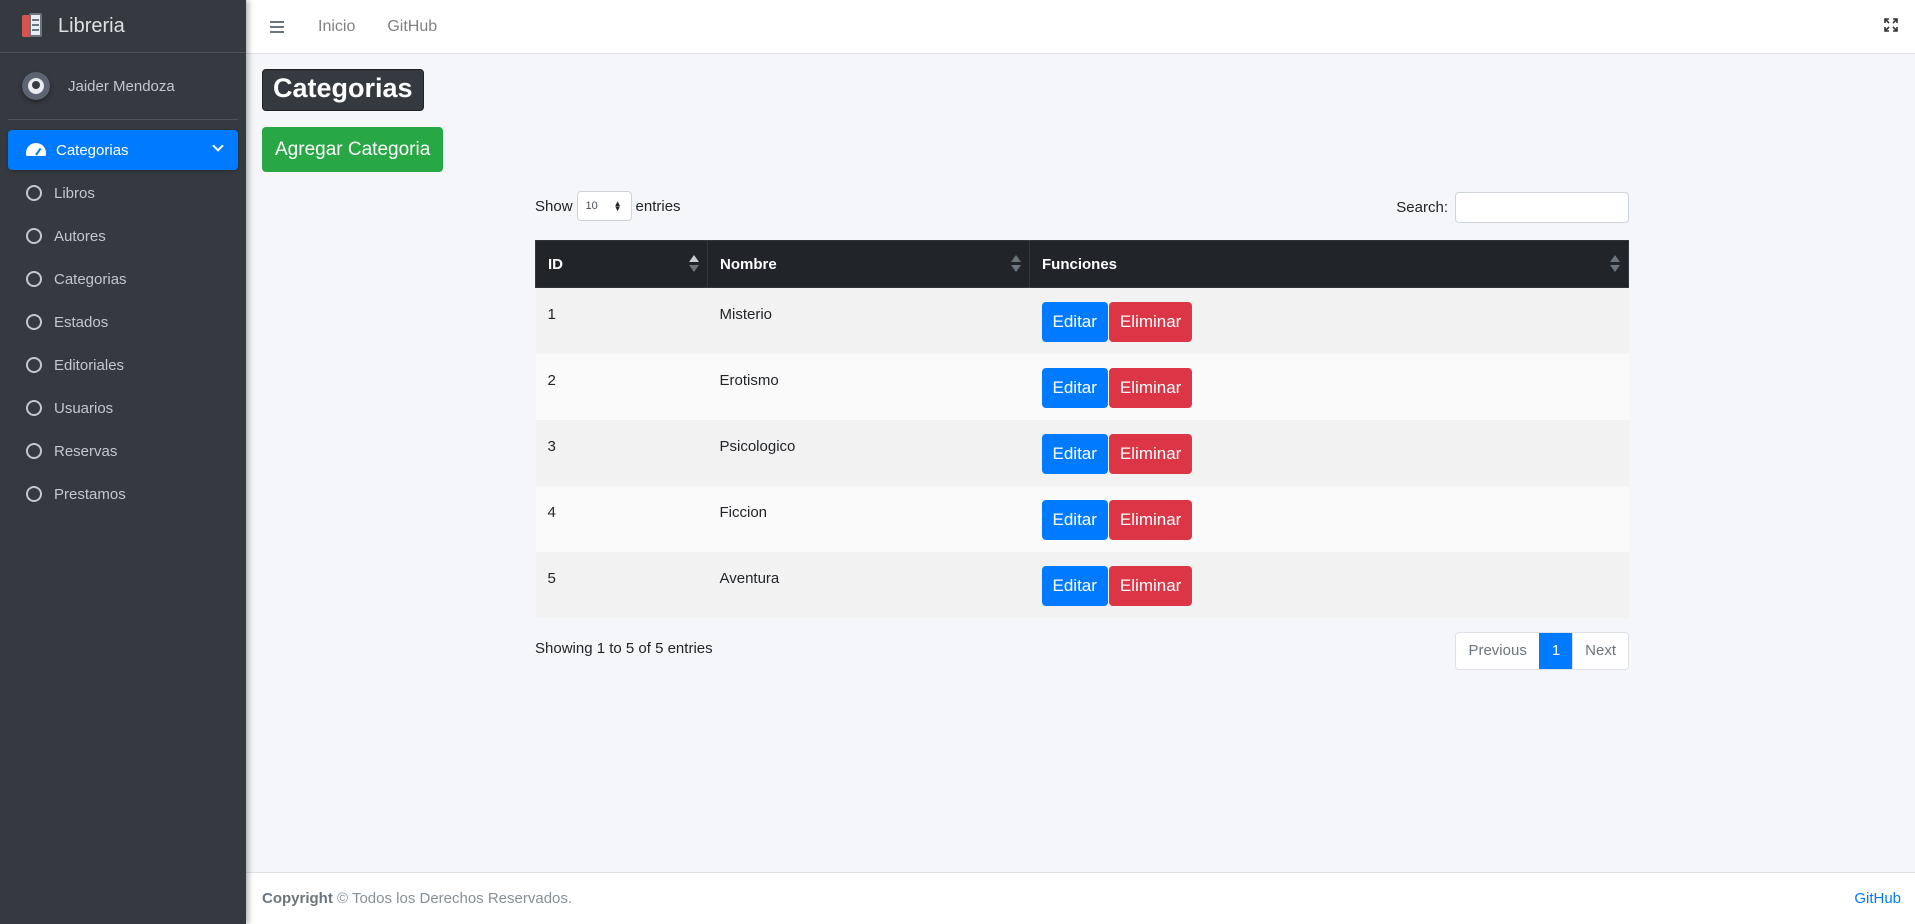  What do you see at coordinates (555, 264) in the screenshot?
I see `column-header-label: ID` at bounding box center [555, 264].